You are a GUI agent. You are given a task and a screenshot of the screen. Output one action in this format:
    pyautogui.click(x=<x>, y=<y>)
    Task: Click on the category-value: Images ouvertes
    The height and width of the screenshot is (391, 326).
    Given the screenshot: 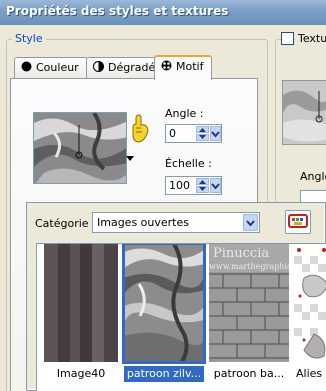 What is the action you would take?
    pyautogui.click(x=143, y=222)
    